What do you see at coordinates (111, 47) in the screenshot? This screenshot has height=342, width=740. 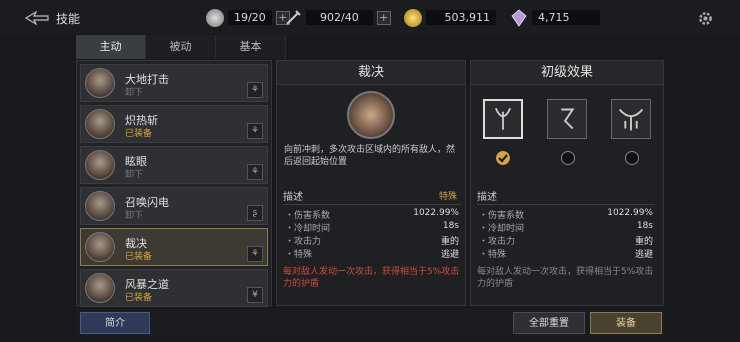 I see `tab-active-skills: 主动` at bounding box center [111, 47].